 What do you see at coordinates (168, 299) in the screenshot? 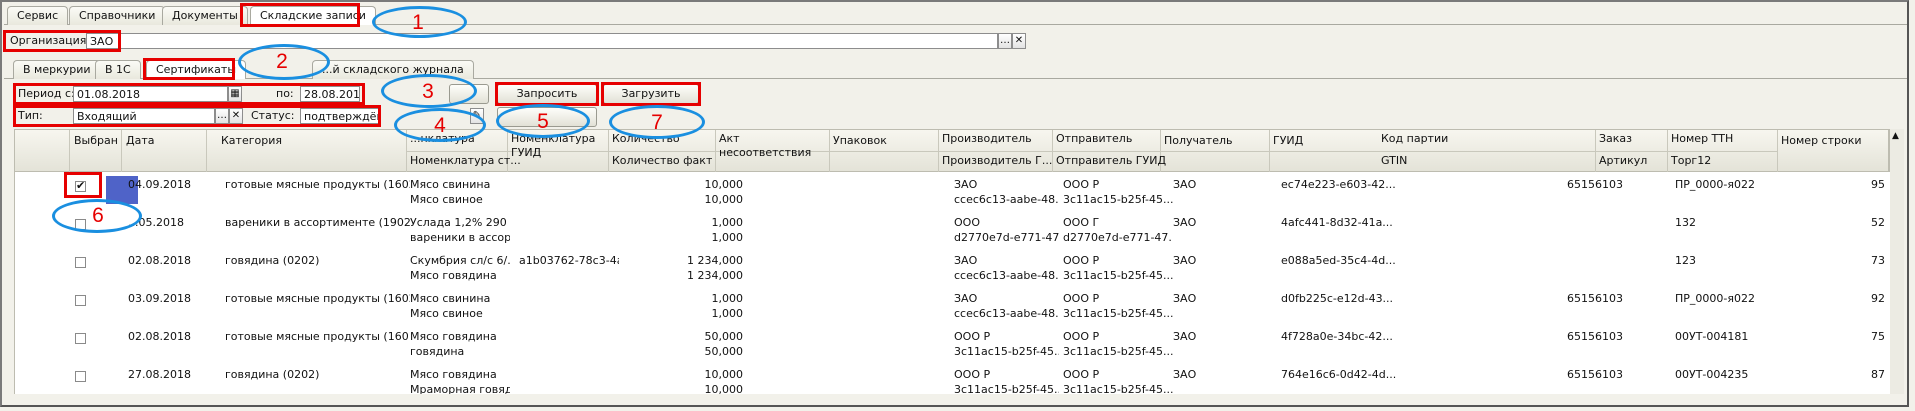
I see `cell-date: 03.09.2018` at bounding box center [168, 299].